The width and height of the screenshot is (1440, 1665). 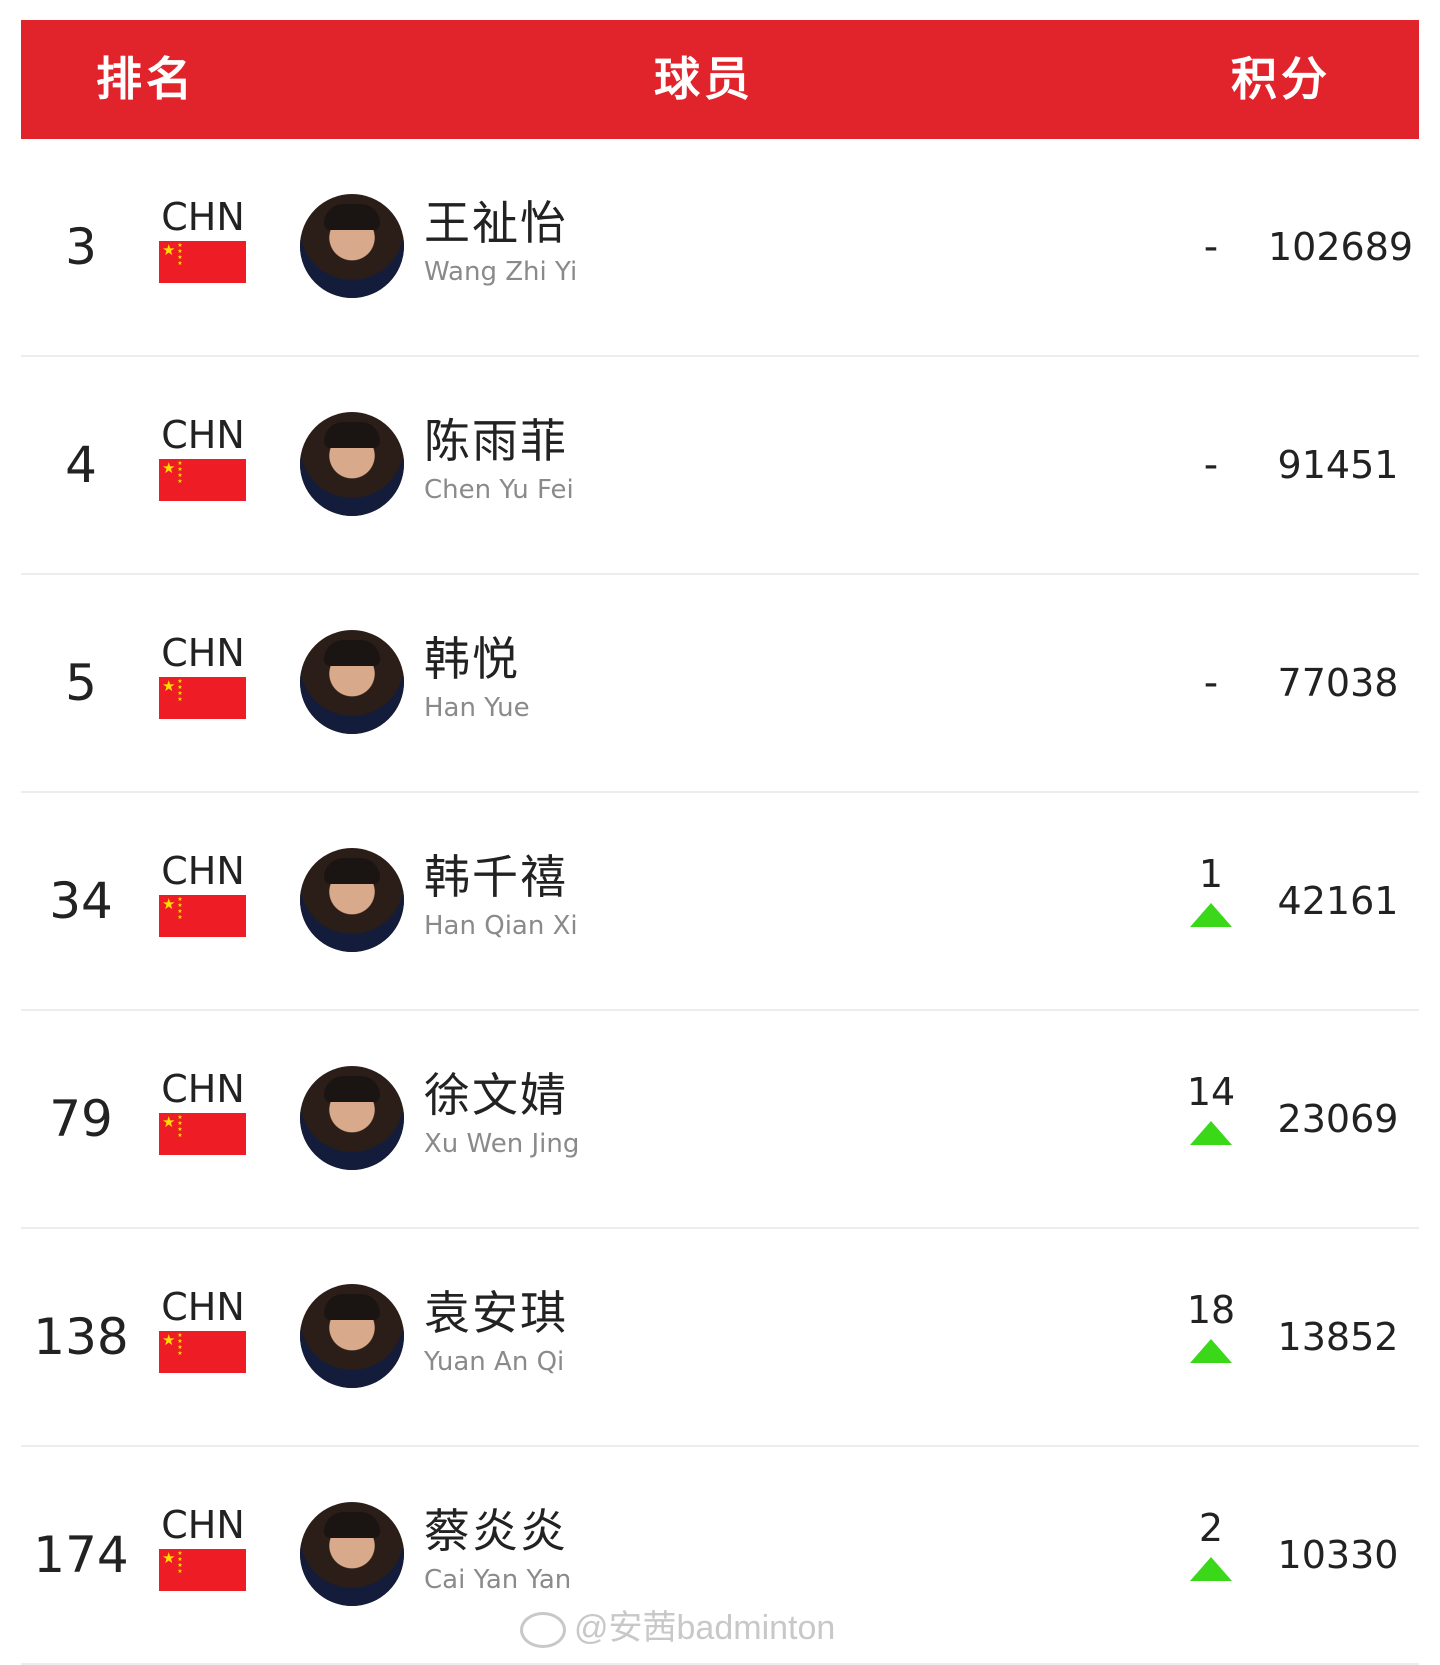 What do you see at coordinates (1338, 901) in the screenshot?
I see `points-value: 42161` at bounding box center [1338, 901].